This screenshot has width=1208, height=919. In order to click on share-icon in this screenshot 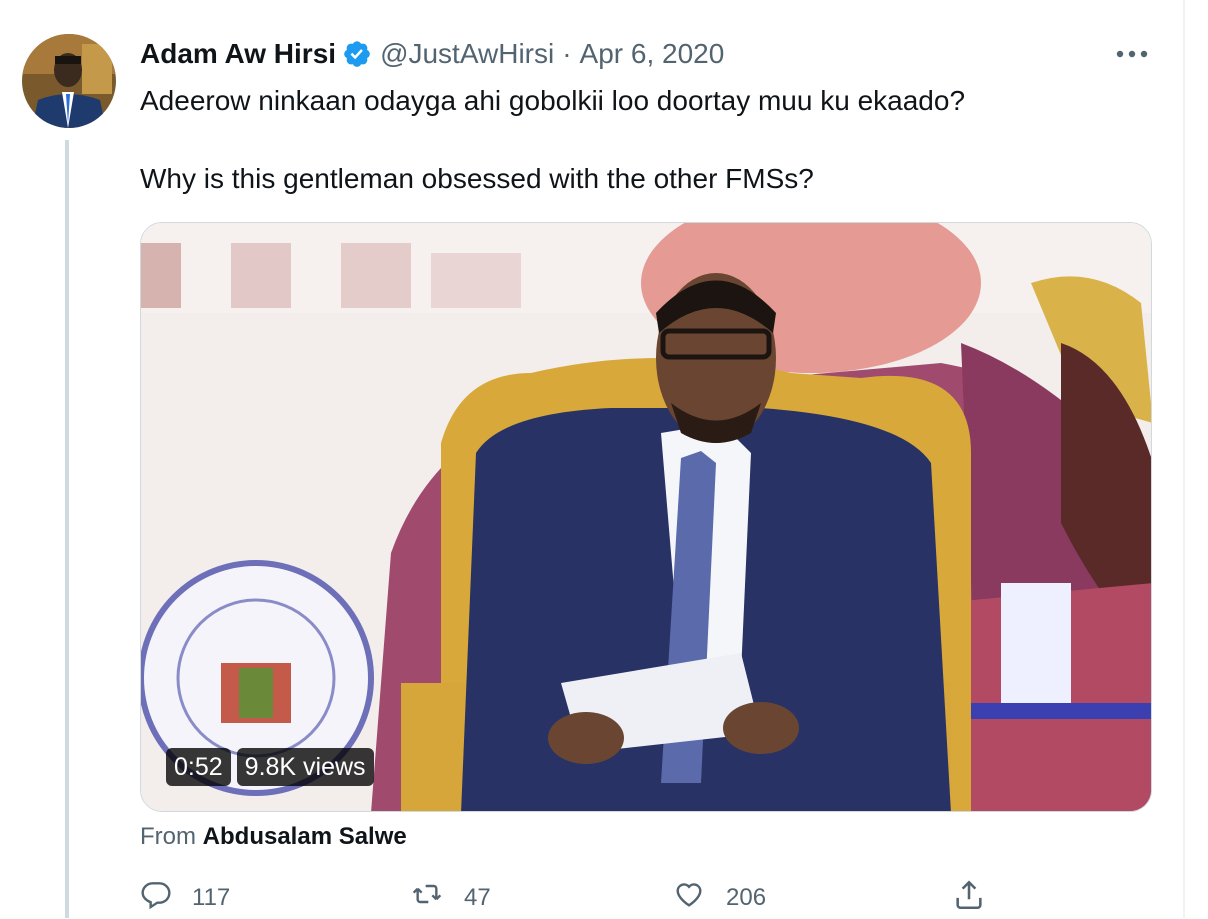, I will do `click(979, 898)`.